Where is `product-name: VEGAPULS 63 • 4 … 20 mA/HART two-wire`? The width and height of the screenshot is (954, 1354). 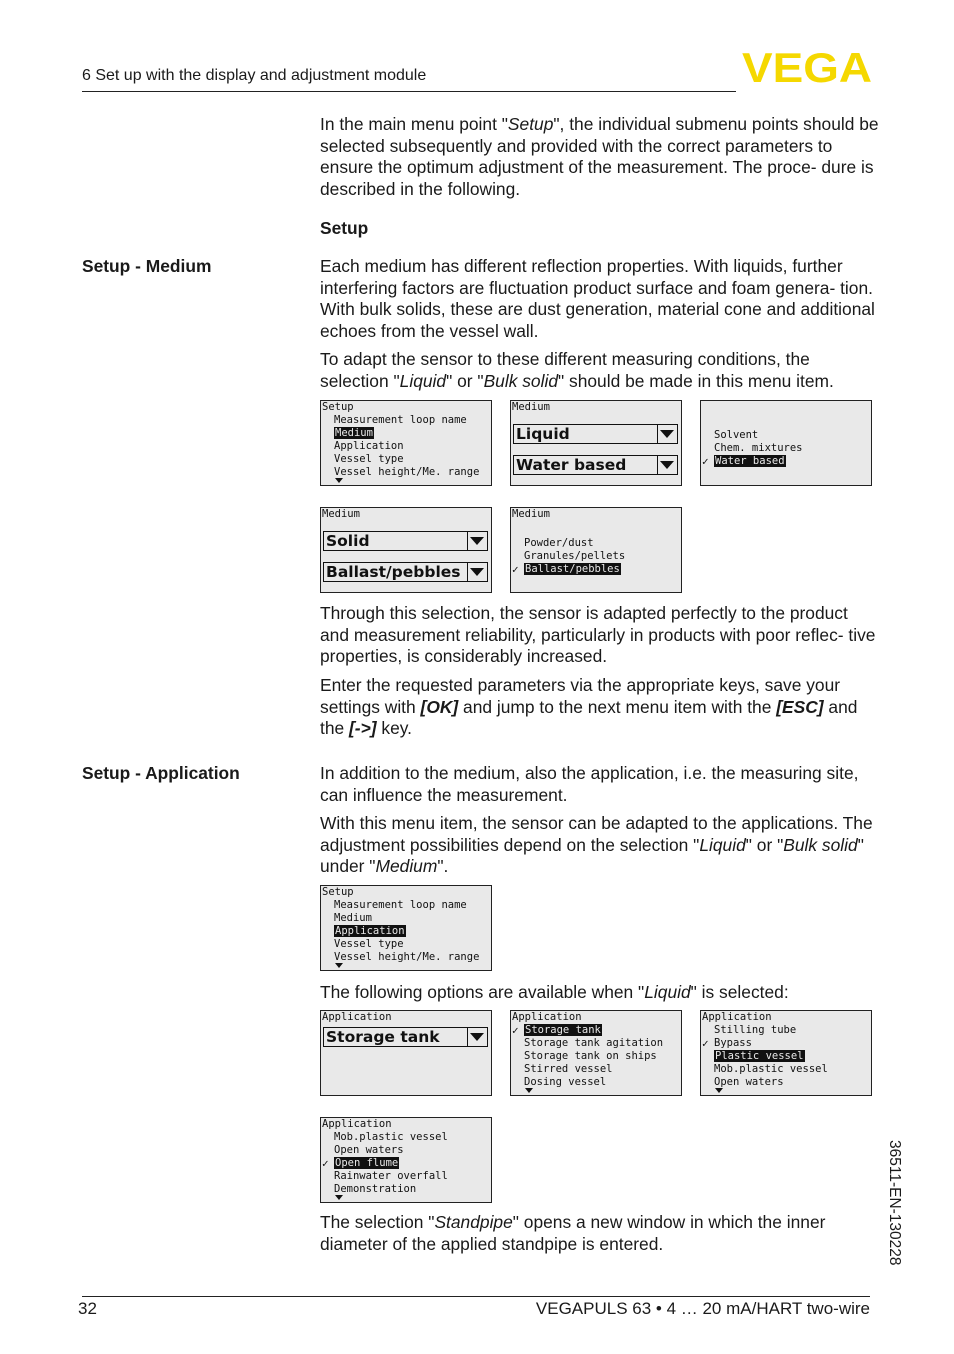 product-name: VEGAPULS 63 • 4 … 20 mA/HART two-wire is located at coordinates (702, 1308).